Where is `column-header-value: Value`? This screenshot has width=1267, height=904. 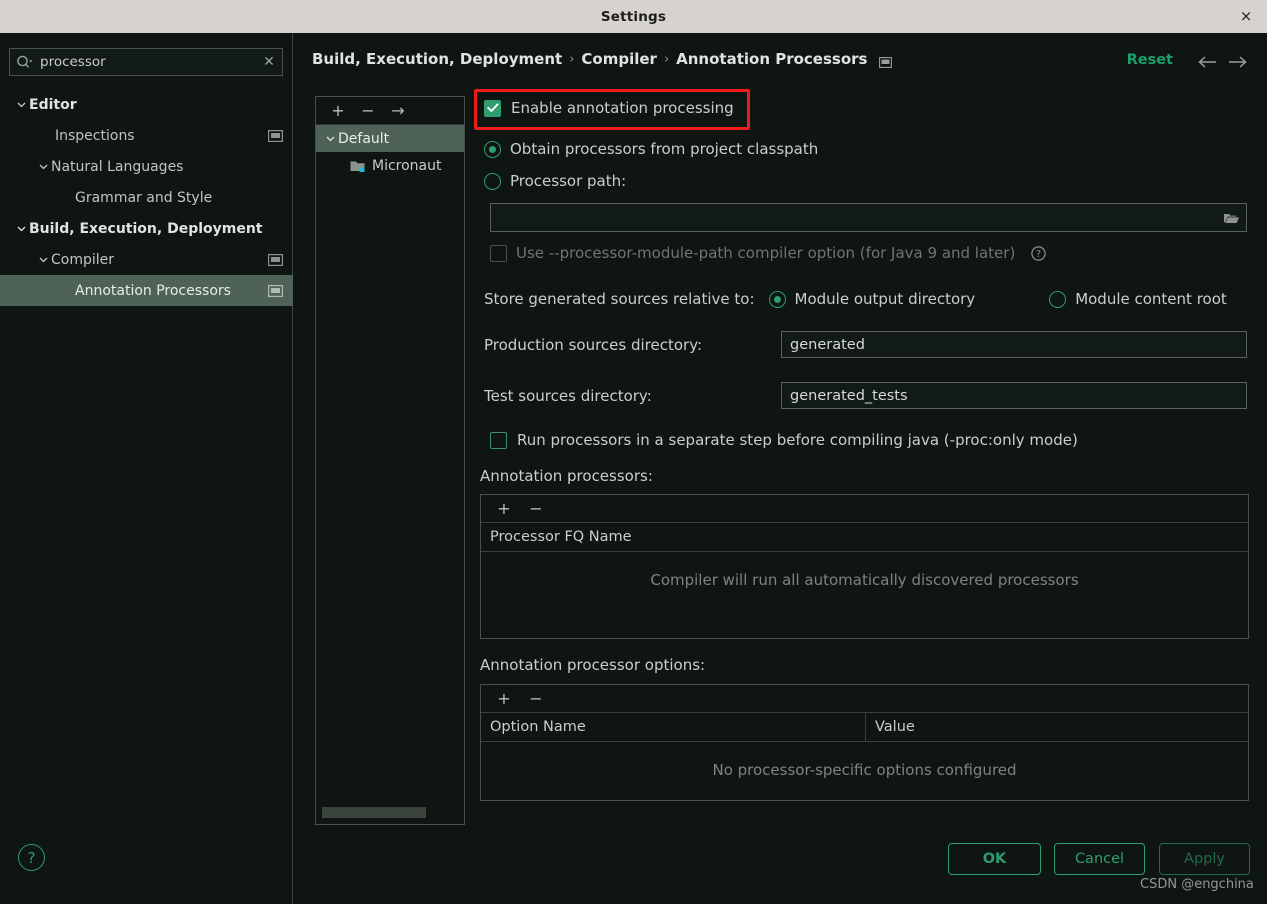
column-header-value: Value is located at coordinates (890, 727).